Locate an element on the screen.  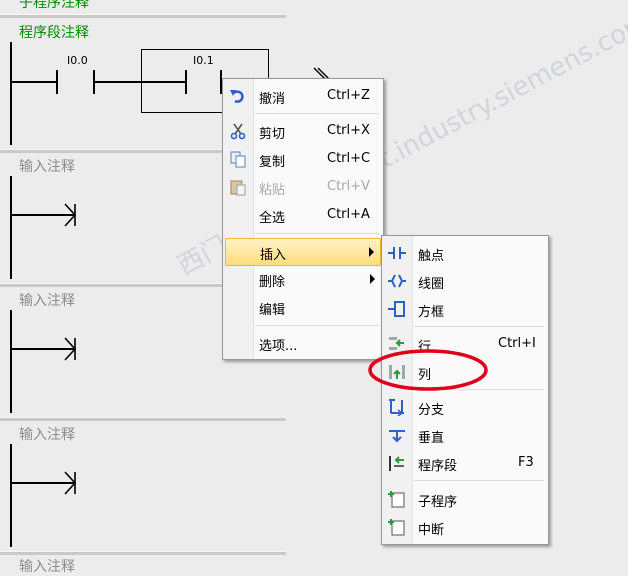
contact-icon is located at coordinates (397, 253).